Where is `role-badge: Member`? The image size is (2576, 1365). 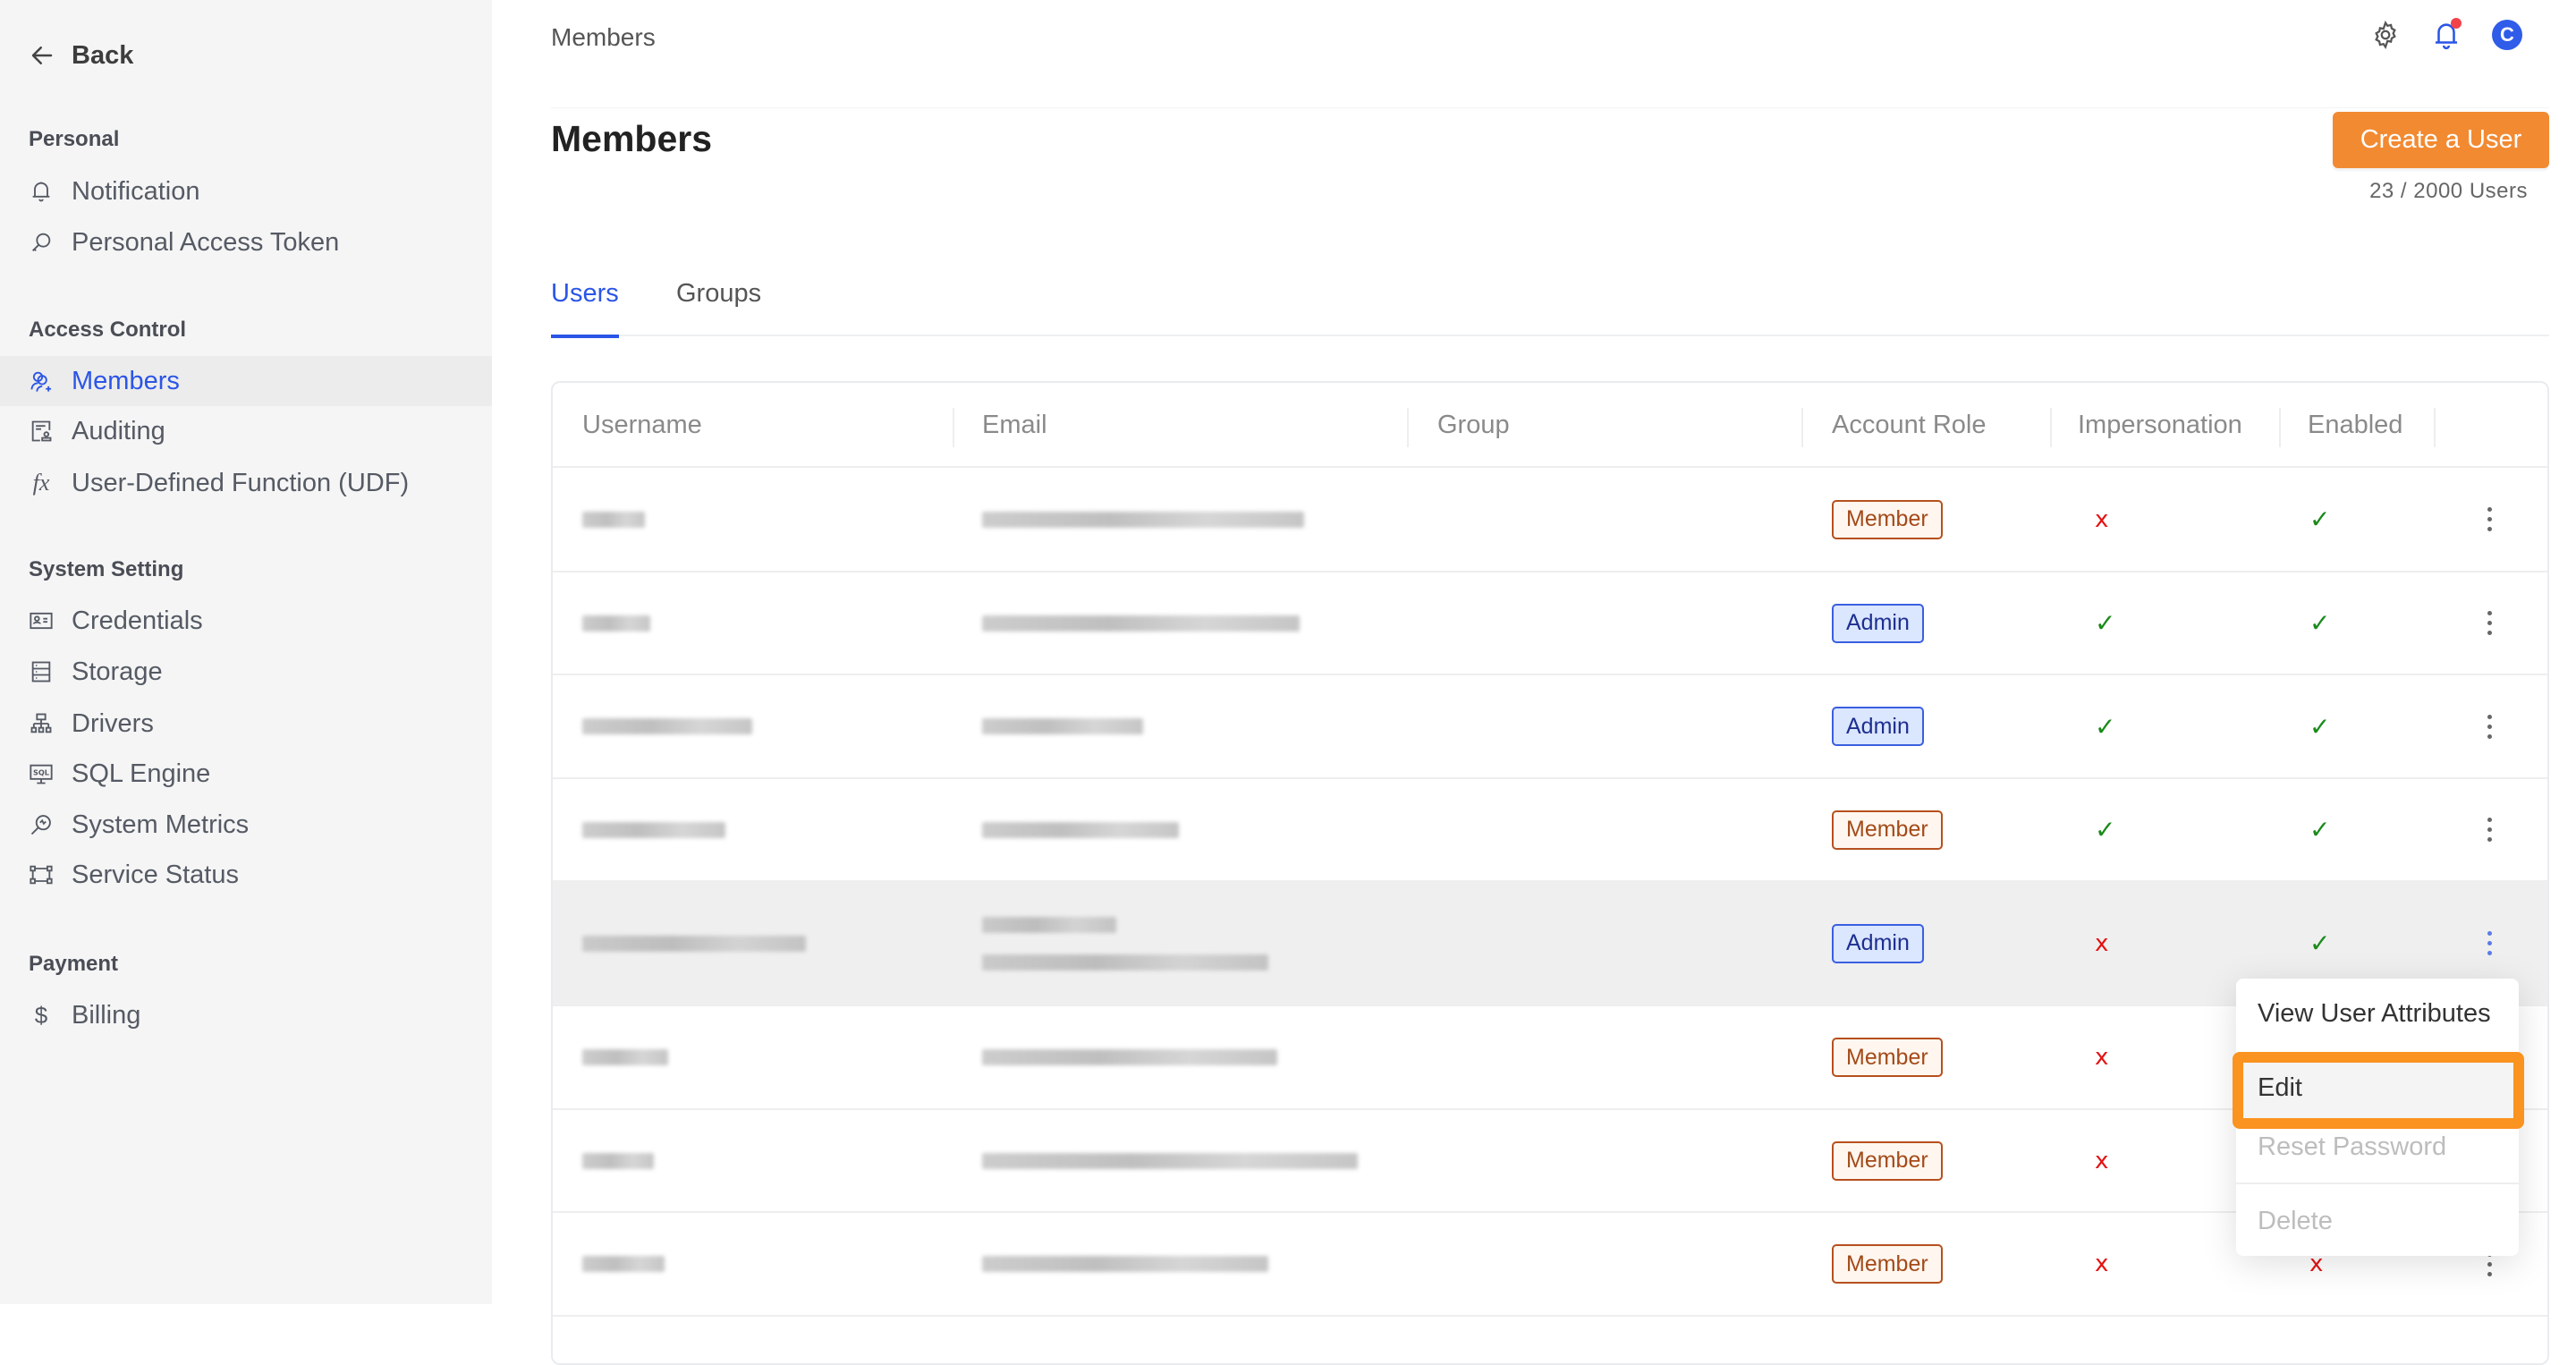
role-badge: Member is located at coordinates (1887, 830).